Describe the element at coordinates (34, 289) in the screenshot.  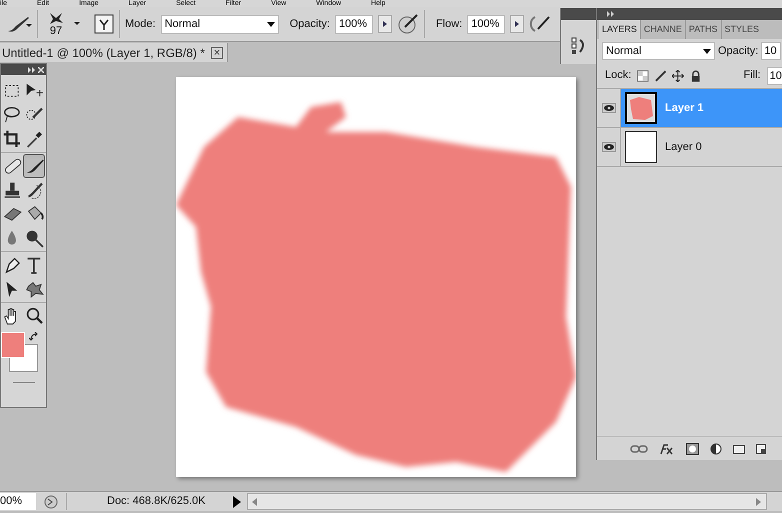
I see `shape-icon` at that location.